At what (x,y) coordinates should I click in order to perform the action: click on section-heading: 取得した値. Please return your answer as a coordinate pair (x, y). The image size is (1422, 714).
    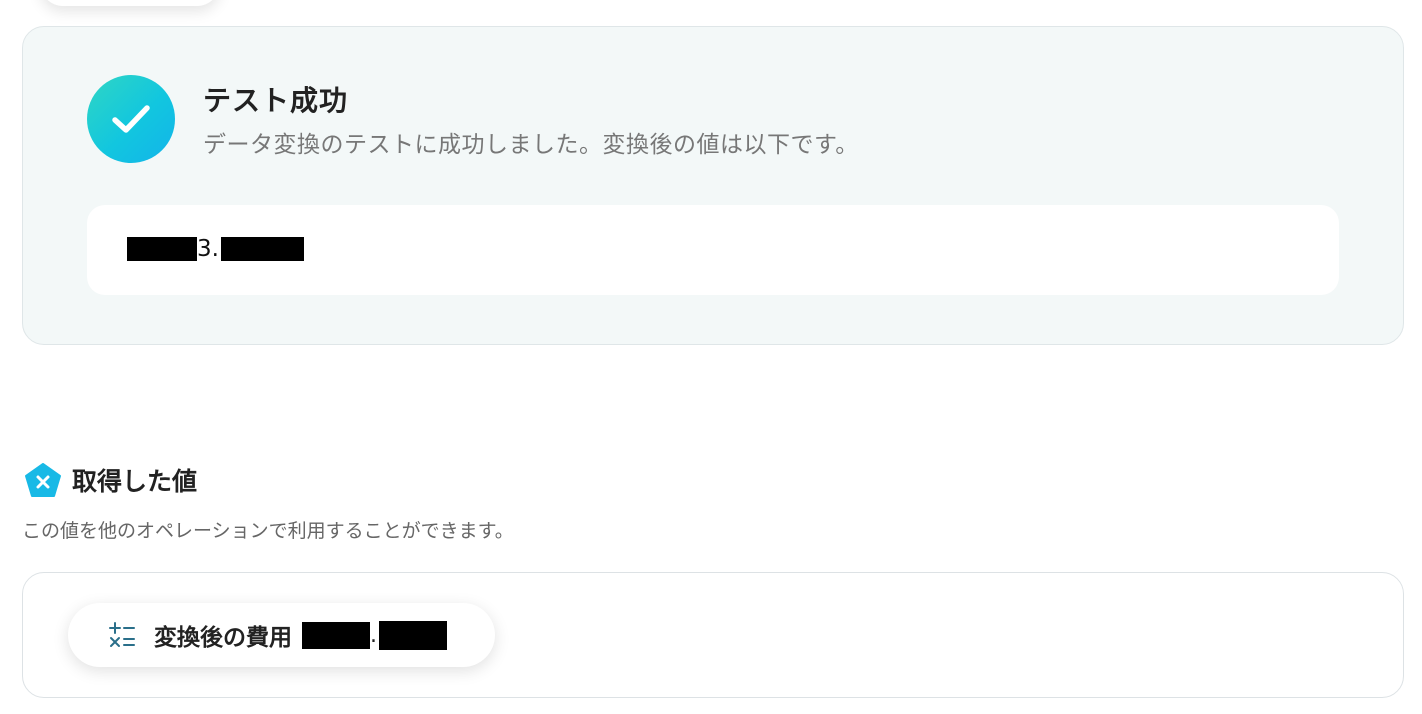
    Looking at the image, I should click on (110, 480).